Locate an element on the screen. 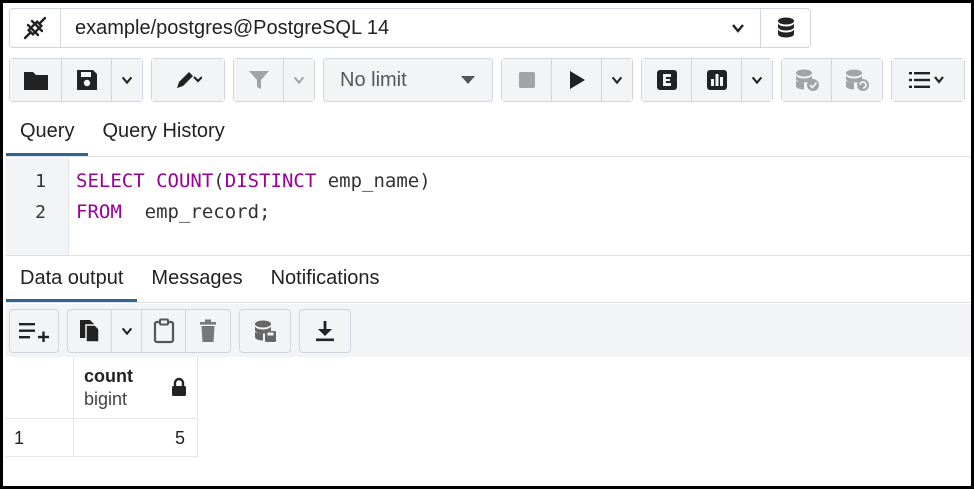 The image size is (974, 489). connection-plug-icon is located at coordinates (35, 28).